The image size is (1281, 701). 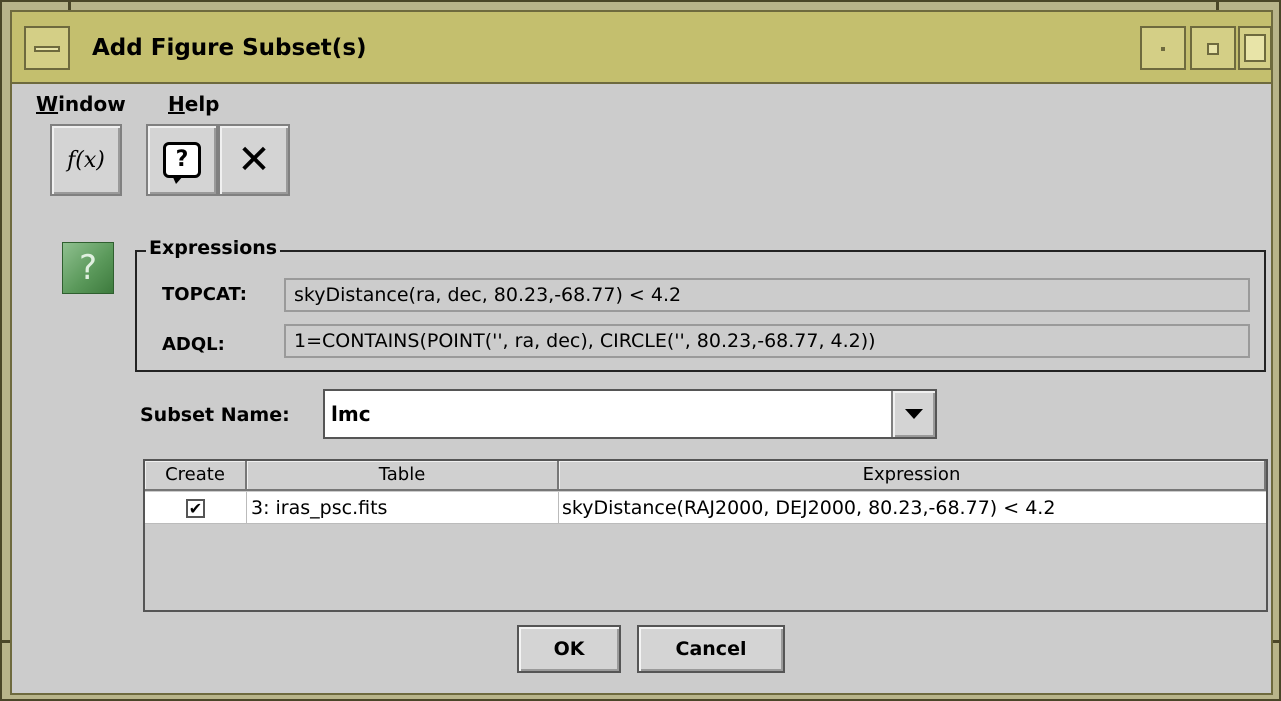 I want to click on window-menu-icon, so click(x=47, y=49).